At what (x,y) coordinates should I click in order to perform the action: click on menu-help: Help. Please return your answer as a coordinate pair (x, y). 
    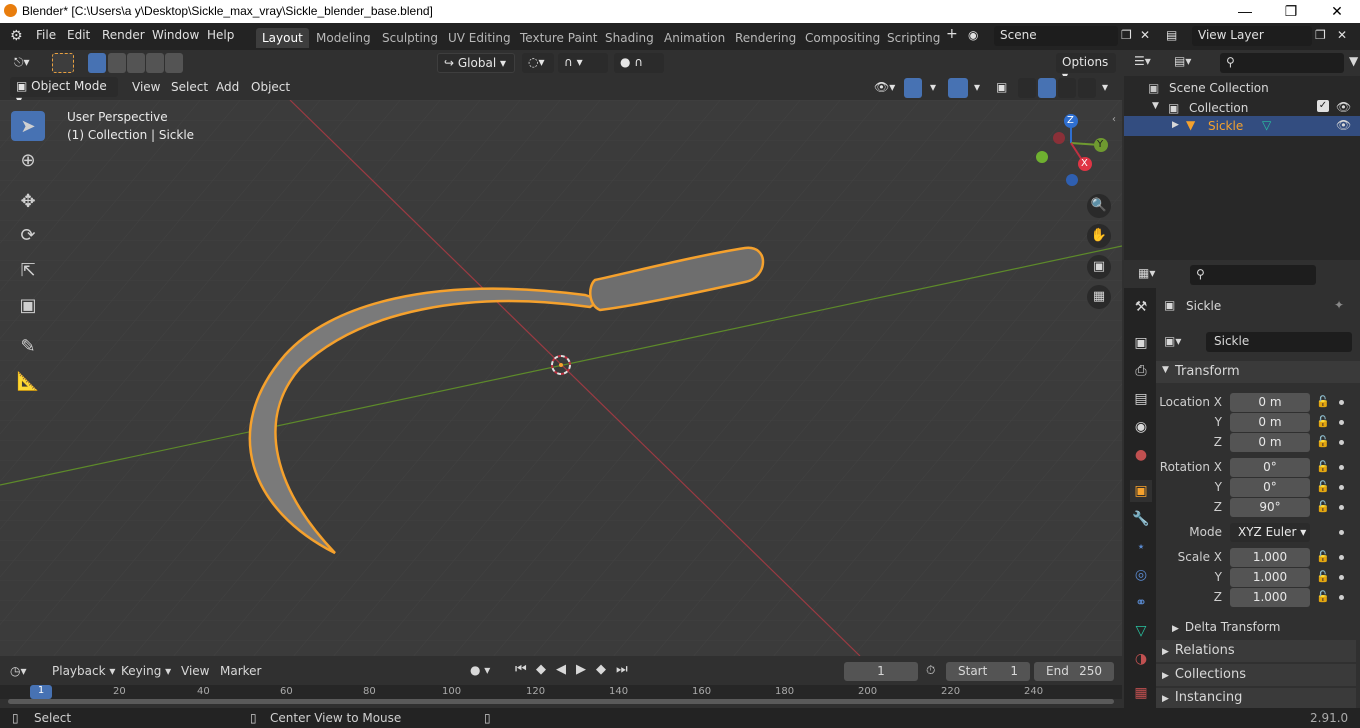
    Looking at the image, I should click on (220, 35).